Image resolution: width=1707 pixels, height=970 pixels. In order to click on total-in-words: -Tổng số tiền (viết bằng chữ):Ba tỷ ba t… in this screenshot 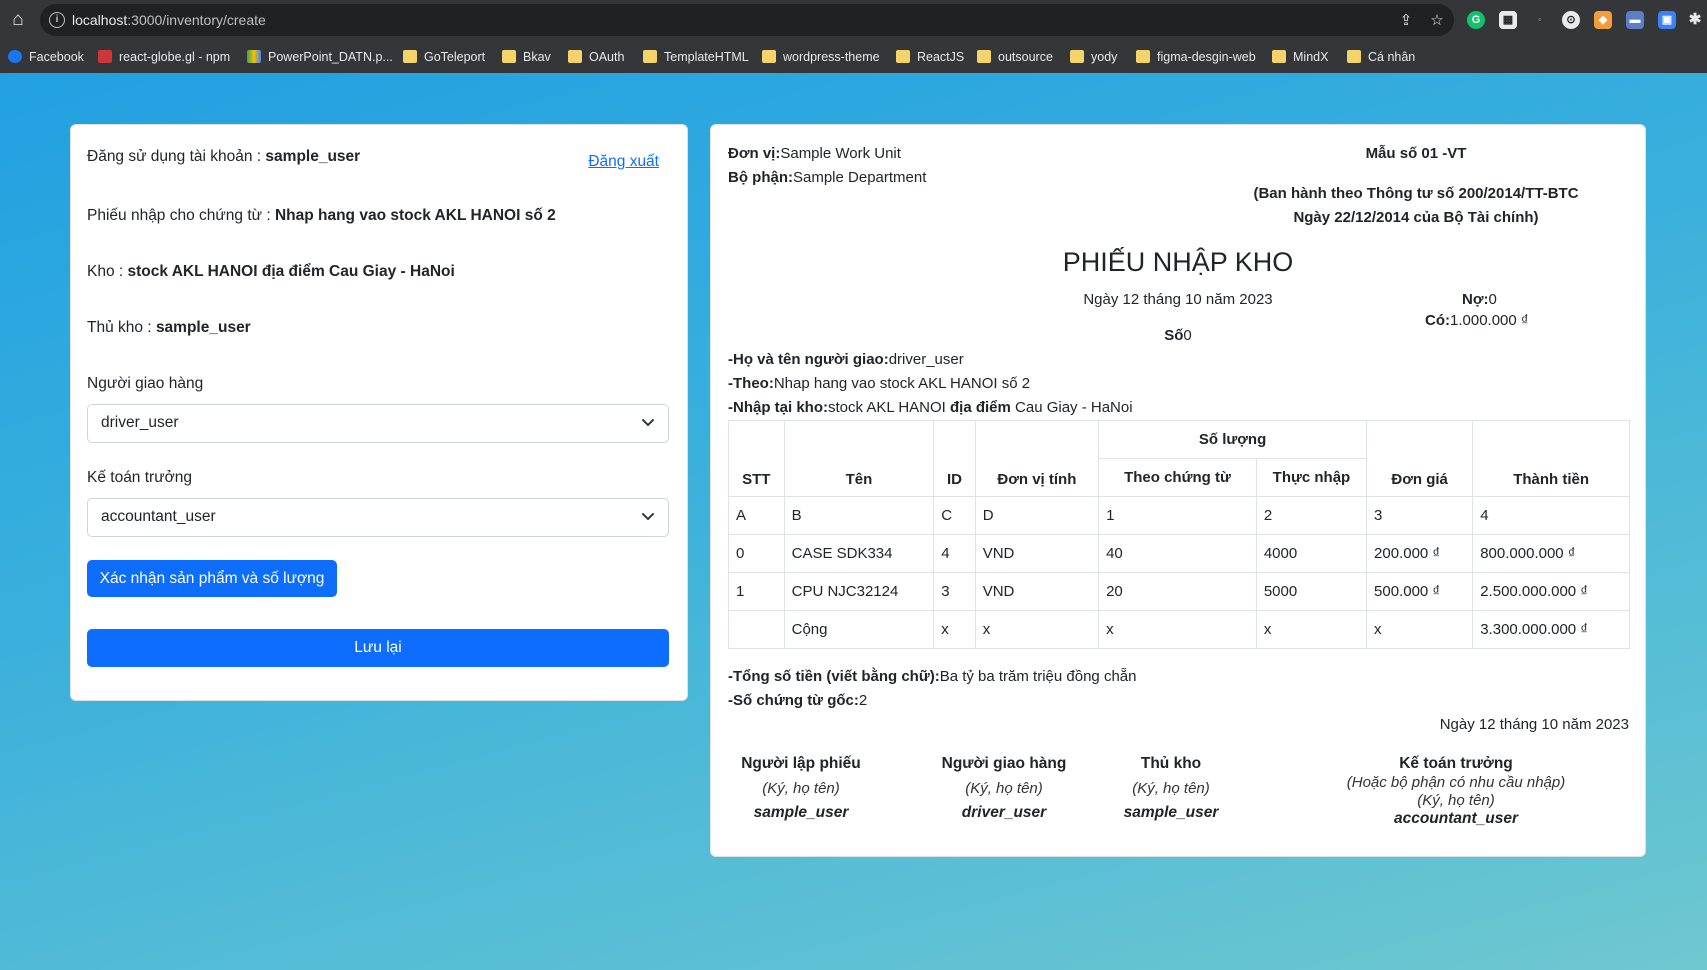, I will do `click(932, 676)`.